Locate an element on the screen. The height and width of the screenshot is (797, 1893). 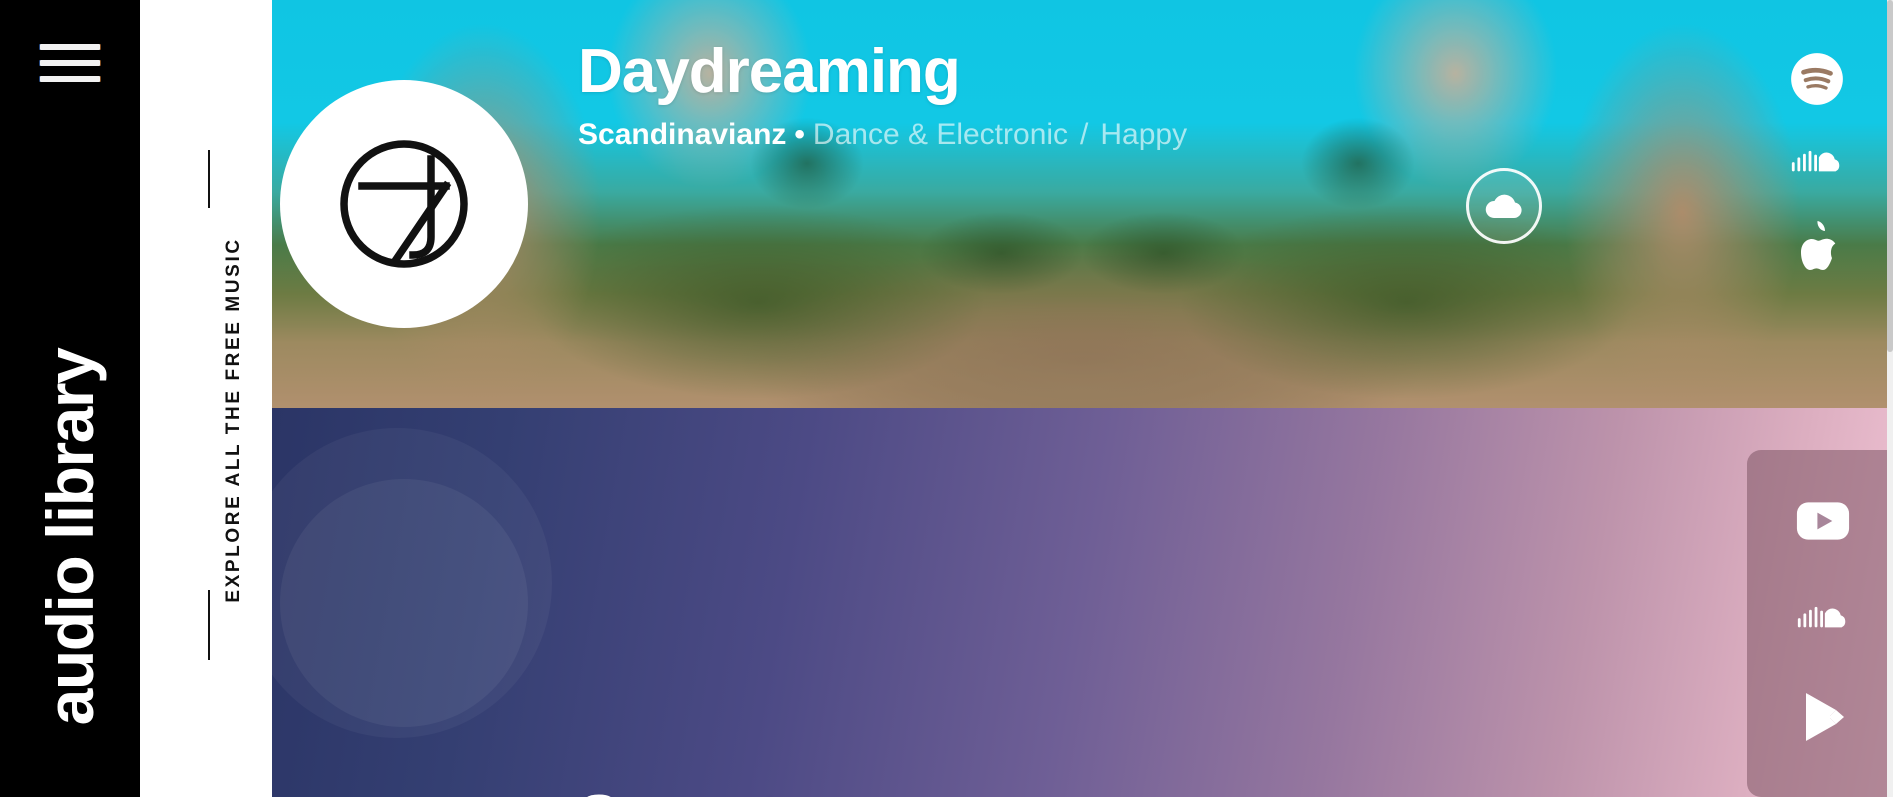
explore-label: EXPLORE ALL THE FREE MUSIC is located at coordinates (233, 420).